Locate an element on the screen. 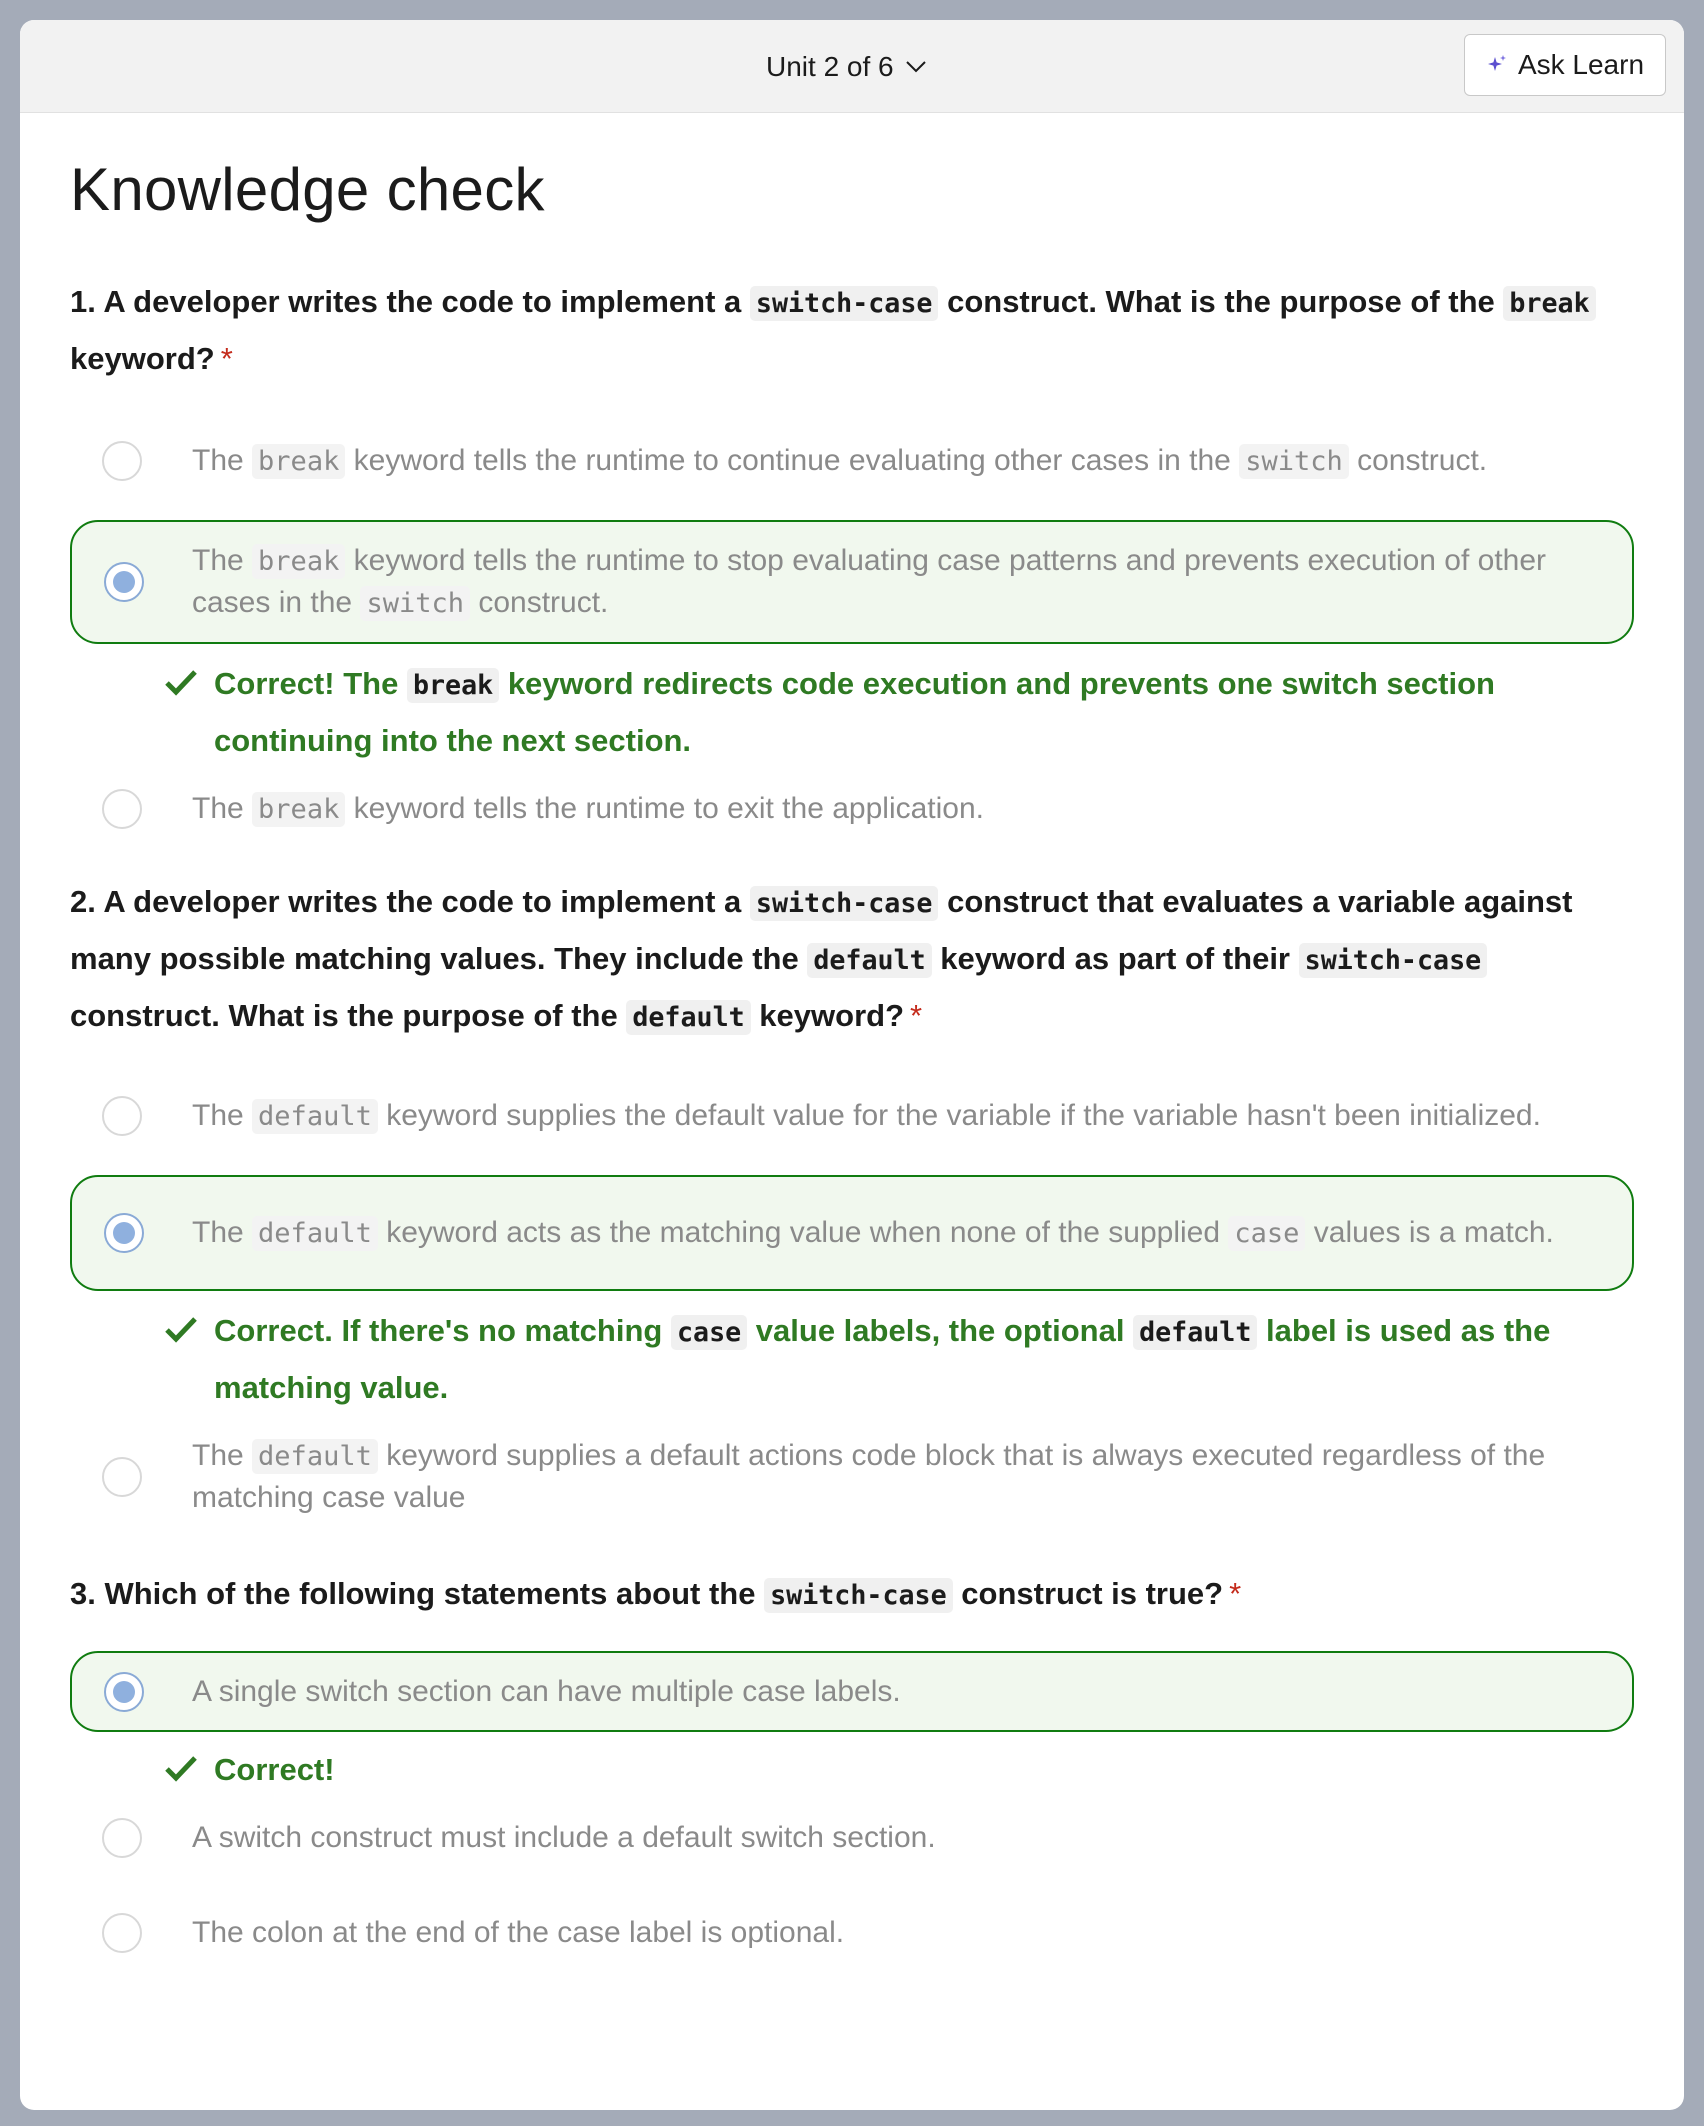 The image size is (1704, 2126). unit-selector-dropdown: Unit 2 of 6 is located at coordinates (846, 67).